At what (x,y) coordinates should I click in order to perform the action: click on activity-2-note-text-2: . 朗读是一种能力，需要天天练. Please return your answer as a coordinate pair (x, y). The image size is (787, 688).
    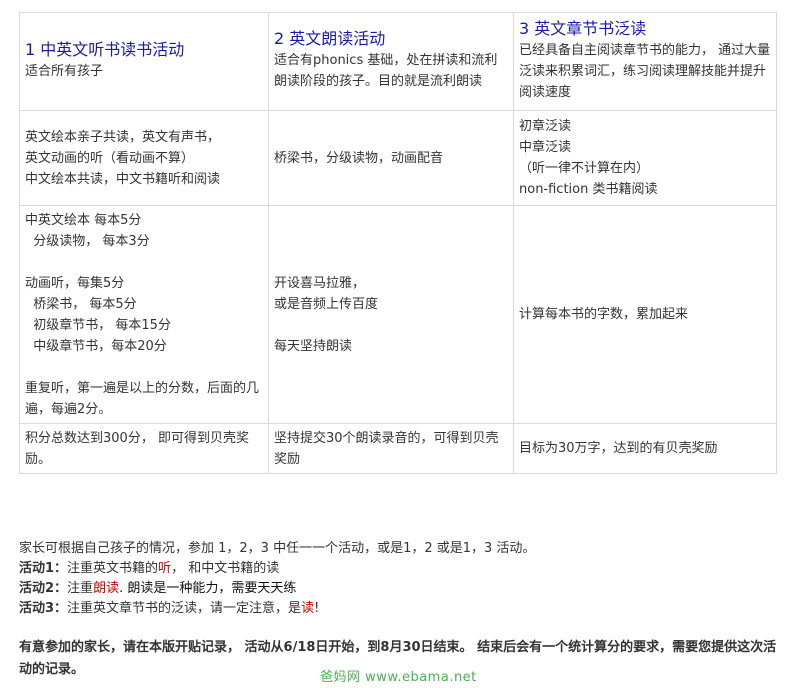
    Looking at the image, I should click on (208, 588).